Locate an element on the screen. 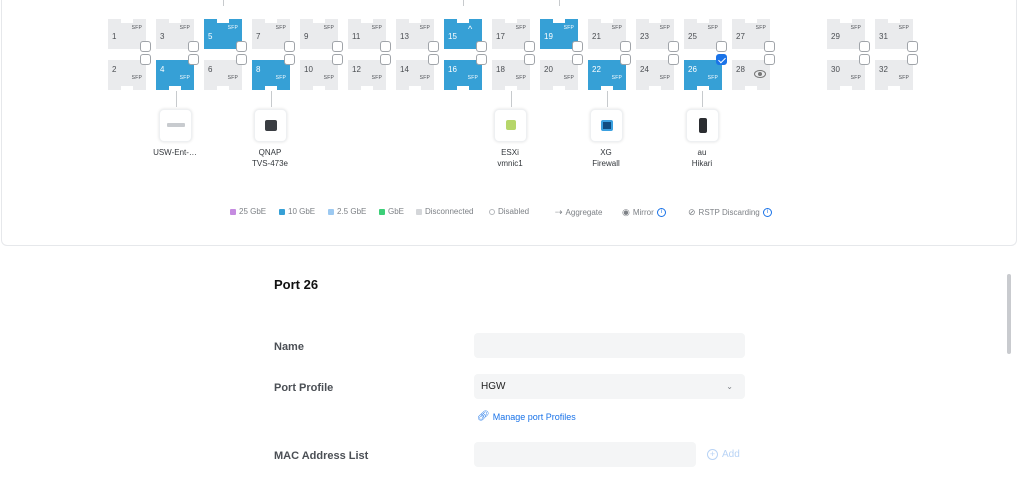  scrollbar is located at coordinates (1009, 314).